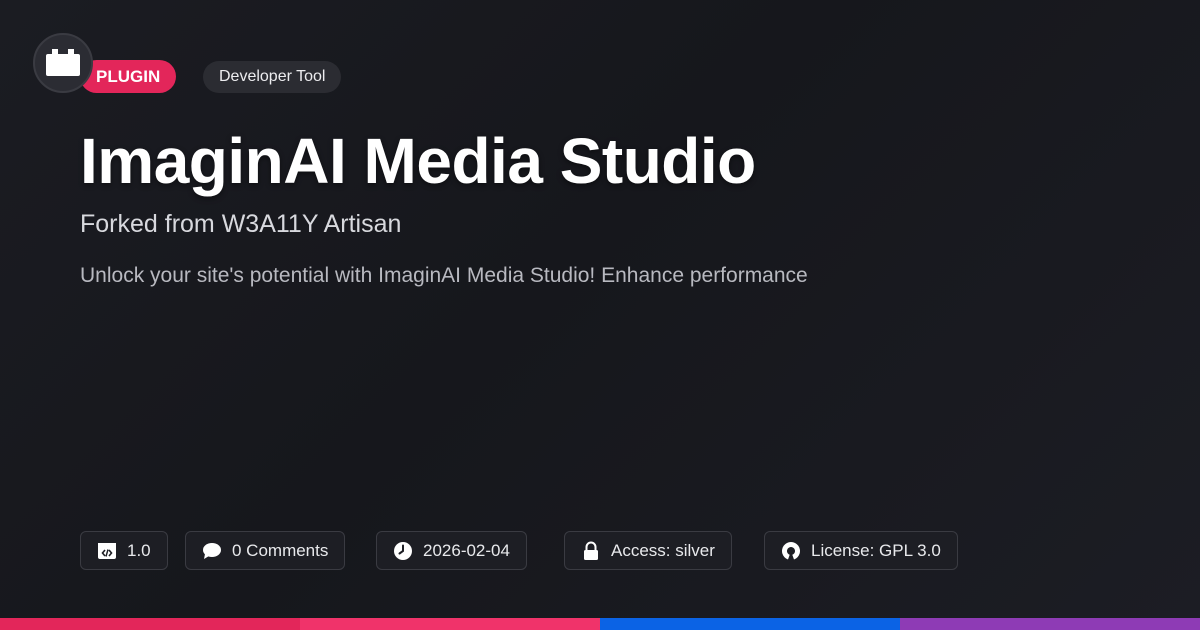 This screenshot has width=1200, height=630. What do you see at coordinates (876, 550) in the screenshot?
I see `license-text: License: GPL 3.0` at bounding box center [876, 550].